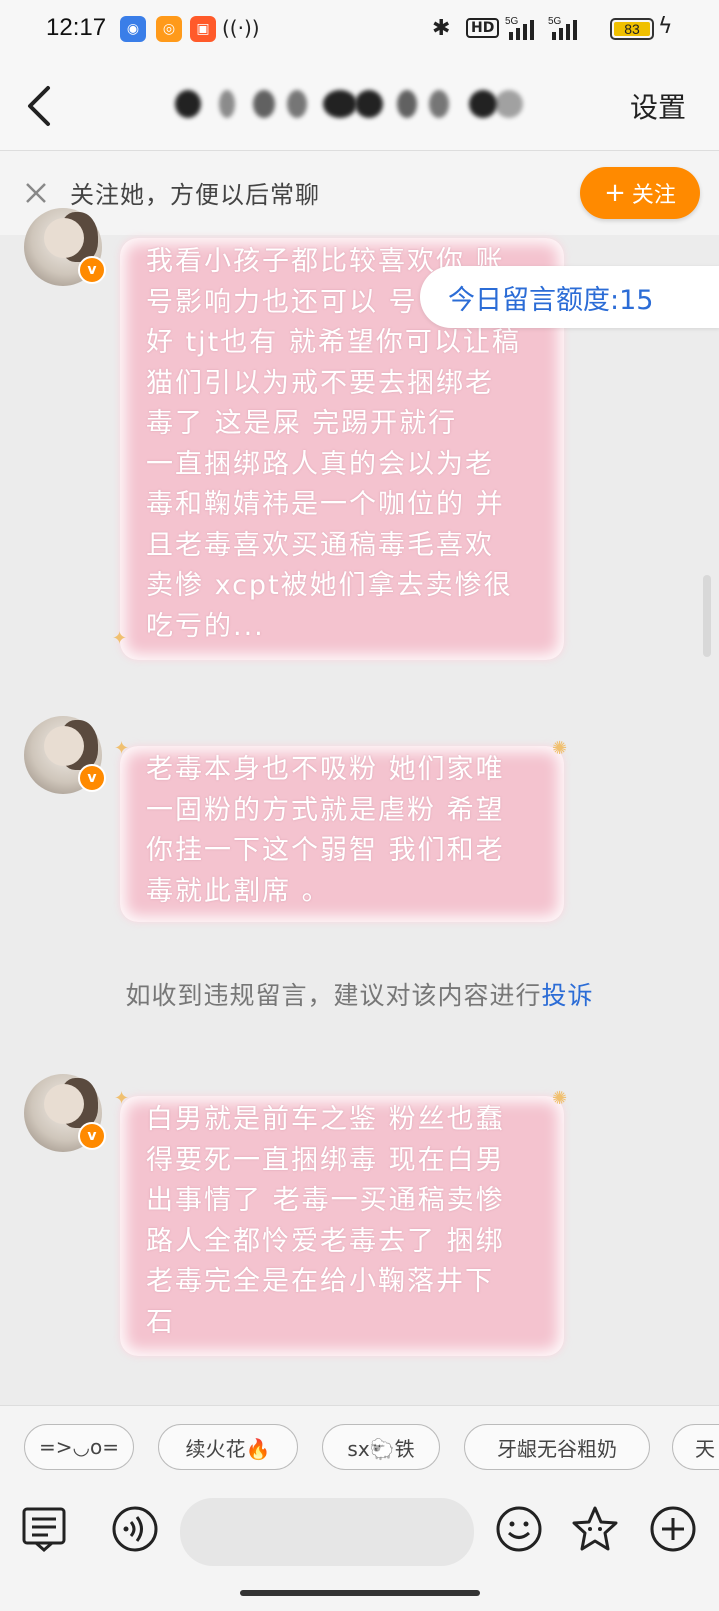 The height and width of the screenshot is (1611, 719). Describe the element at coordinates (45, 1529) in the screenshot. I see `message-list-icon` at that location.